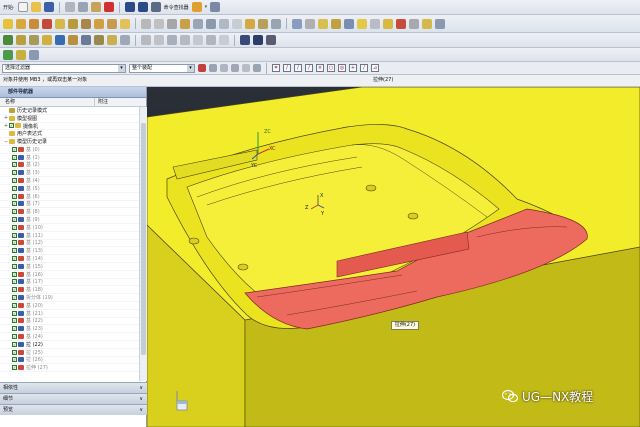  Describe the element at coordinates (21, 23) in the screenshot. I see `extrude-icon` at that location.